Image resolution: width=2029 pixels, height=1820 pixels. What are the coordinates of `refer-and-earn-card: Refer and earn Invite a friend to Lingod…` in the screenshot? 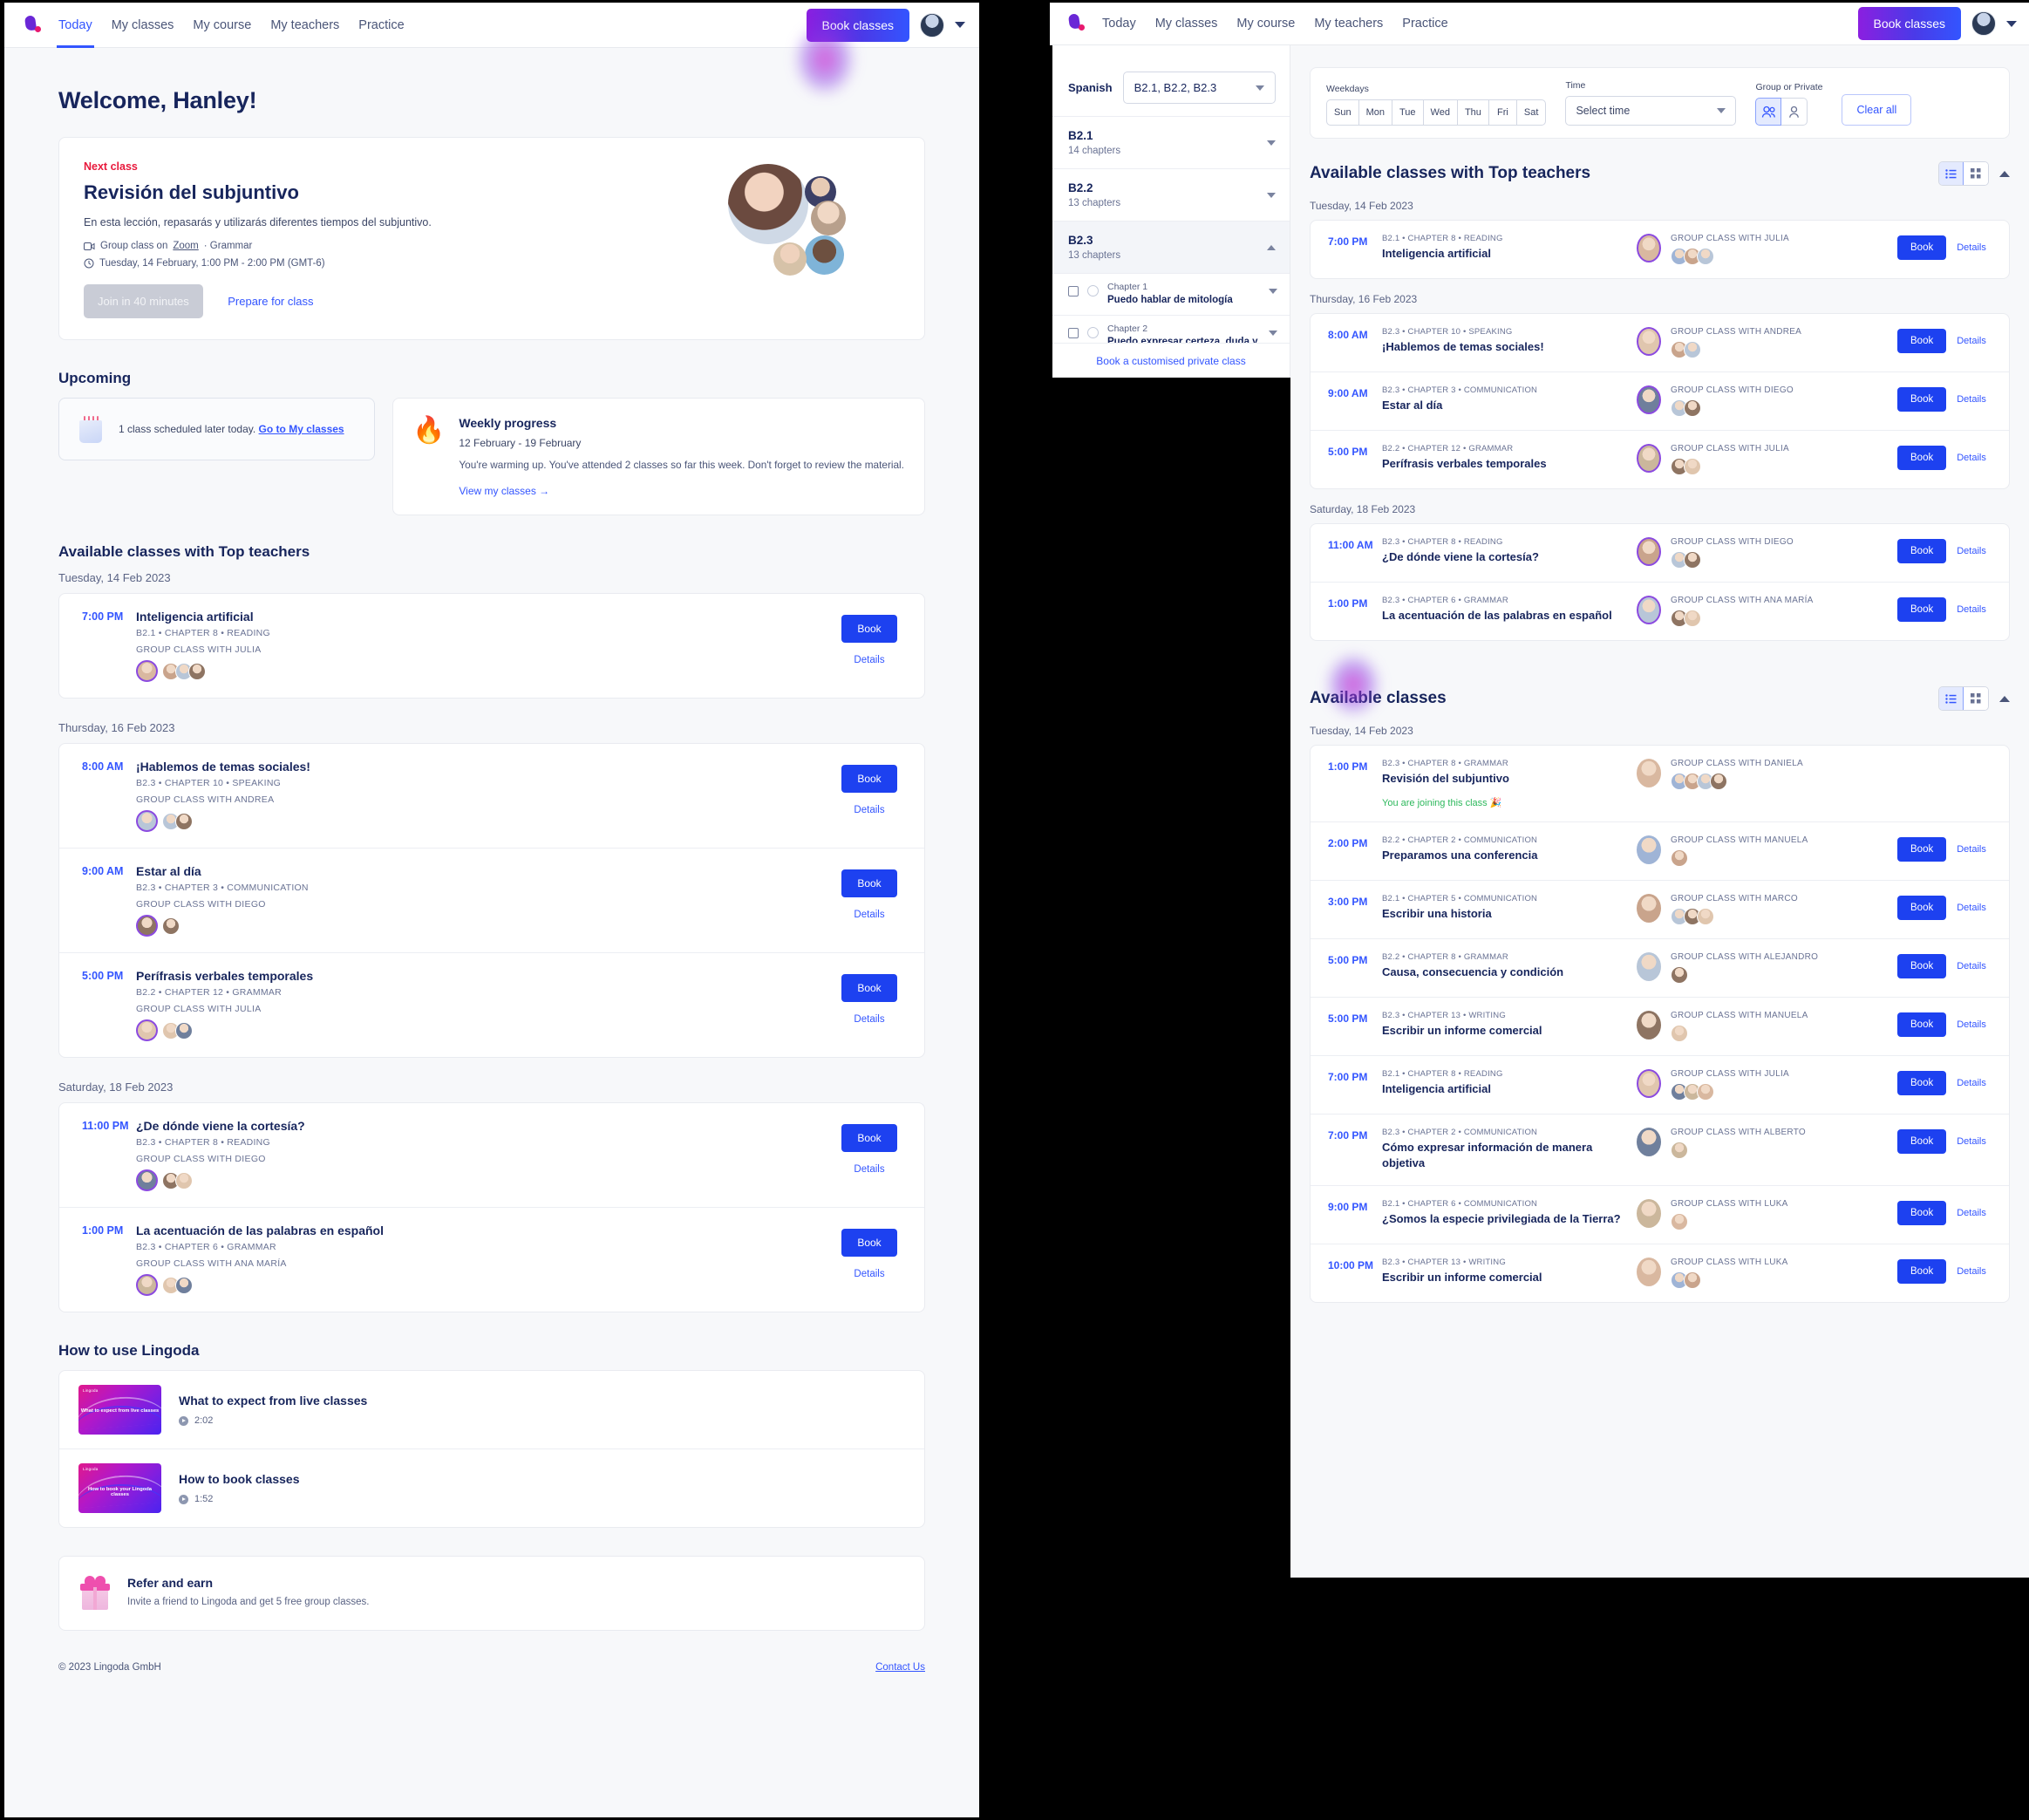 It's located at (491, 1594).